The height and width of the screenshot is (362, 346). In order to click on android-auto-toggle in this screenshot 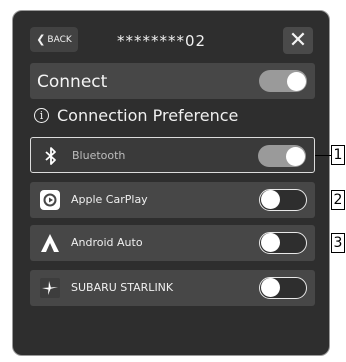, I will do `click(283, 243)`.